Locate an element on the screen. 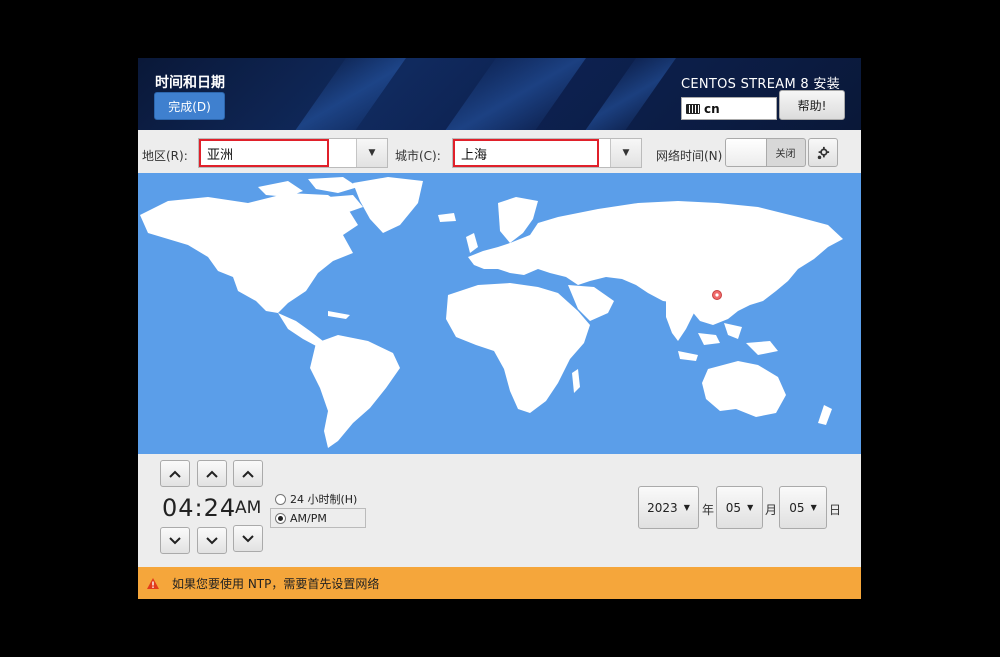 The height and width of the screenshot is (657, 1000). hour-up-button is located at coordinates (175, 473).